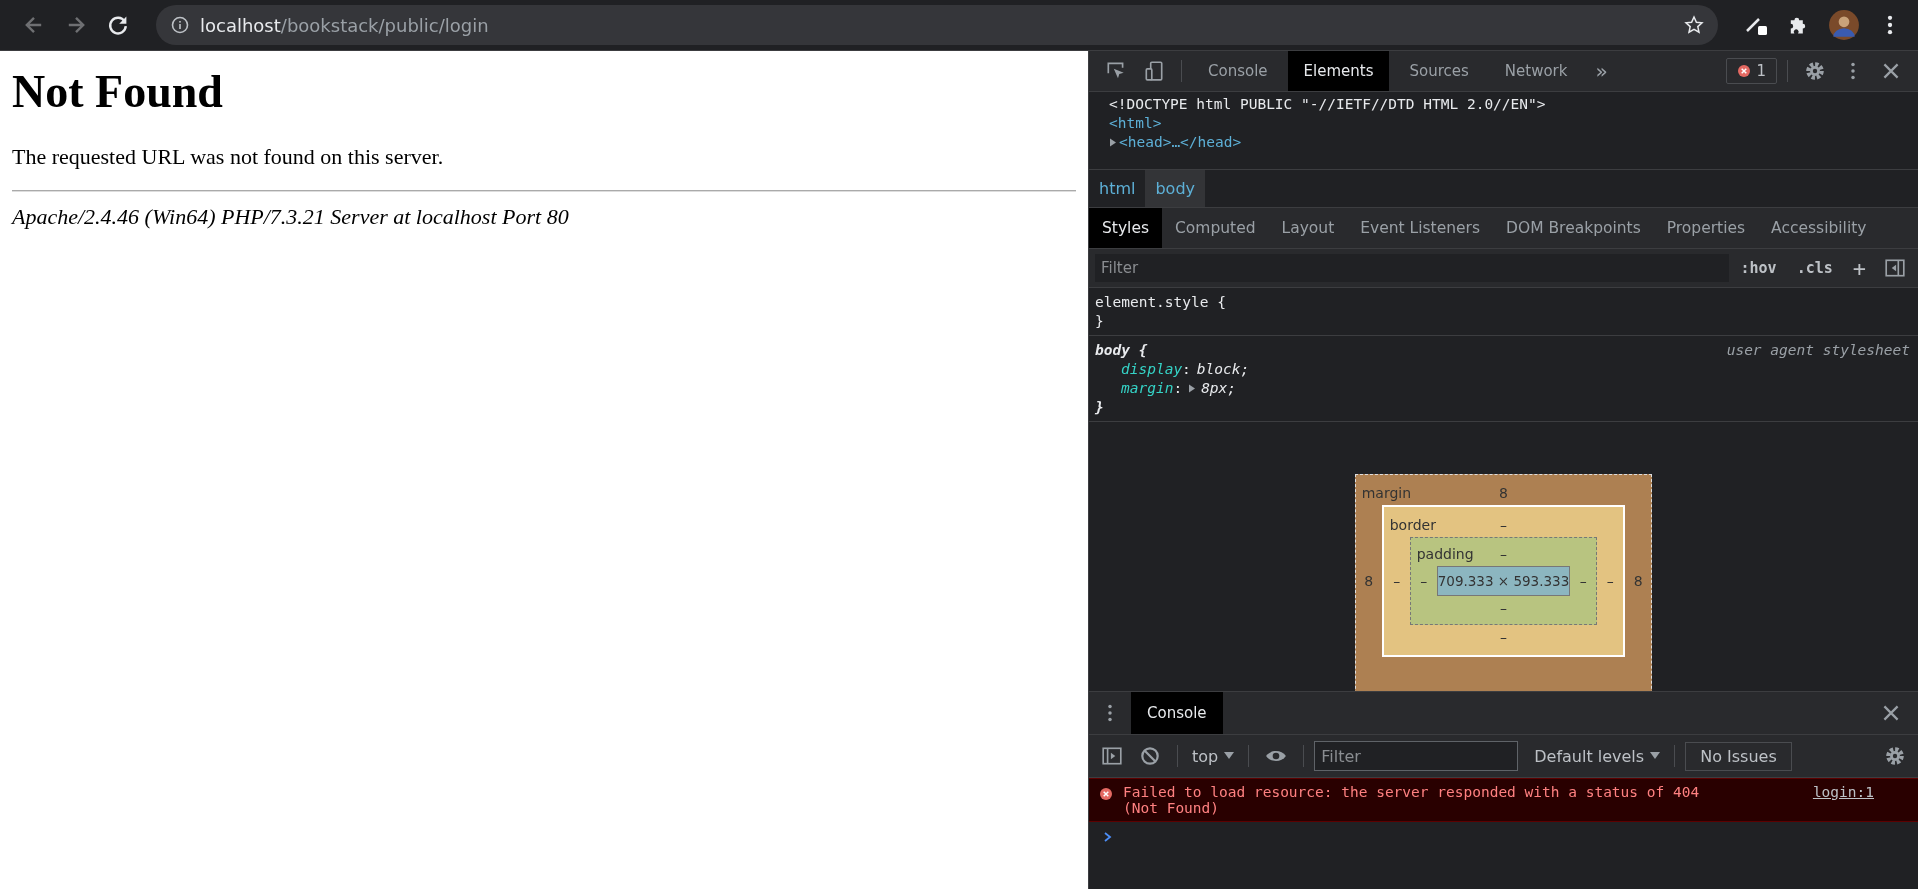 The width and height of the screenshot is (1918, 889). What do you see at coordinates (1412, 800) in the screenshot?
I see `console-message: Failed to load resource: the server responded with a status of 404 (Not Found)` at bounding box center [1412, 800].